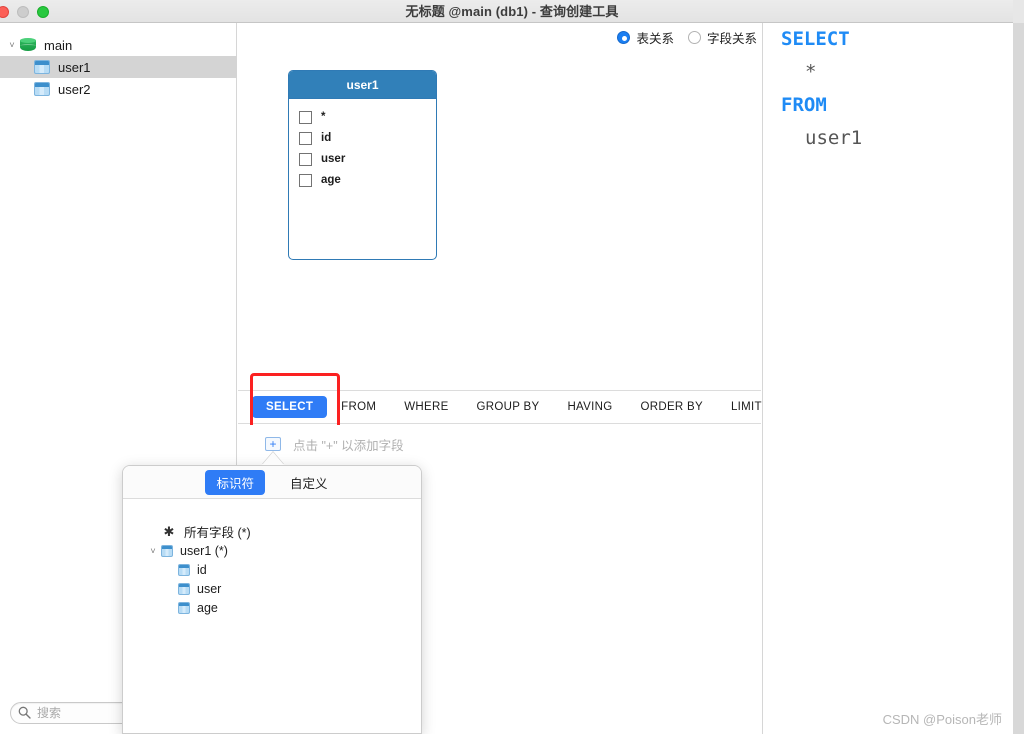 This screenshot has height=734, width=1024. What do you see at coordinates (204, 550) in the screenshot?
I see `popup-item-label: user1 (*)` at bounding box center [204, 550].